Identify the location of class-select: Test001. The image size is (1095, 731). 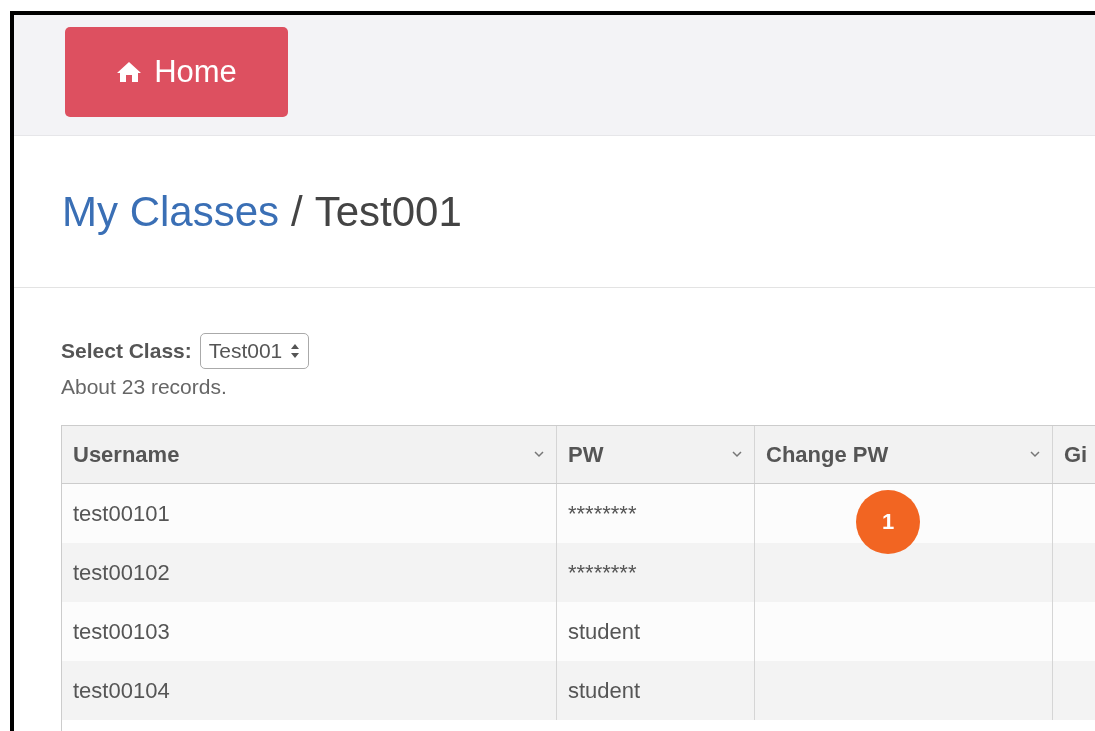
(254, 351).